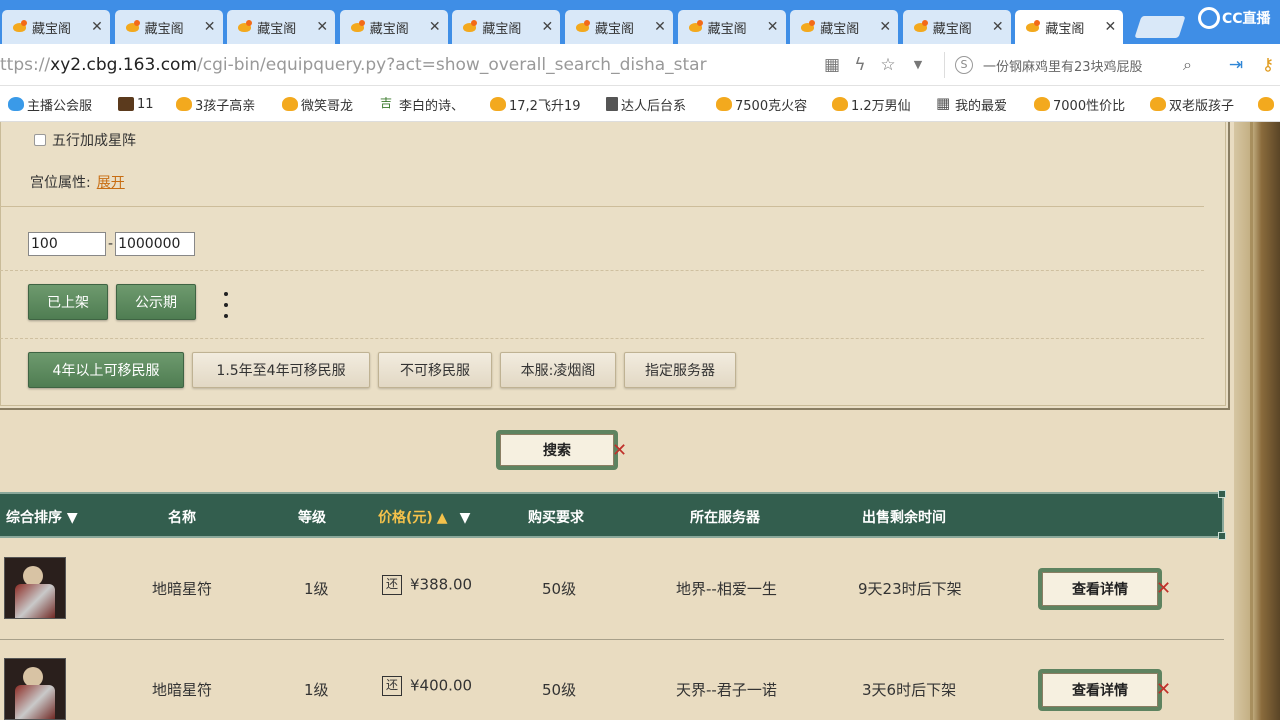  What do you see at coordinates (441, 685) in the screenshot?
I see `price-value: ¥400.00` at bounding box center [441, 685].